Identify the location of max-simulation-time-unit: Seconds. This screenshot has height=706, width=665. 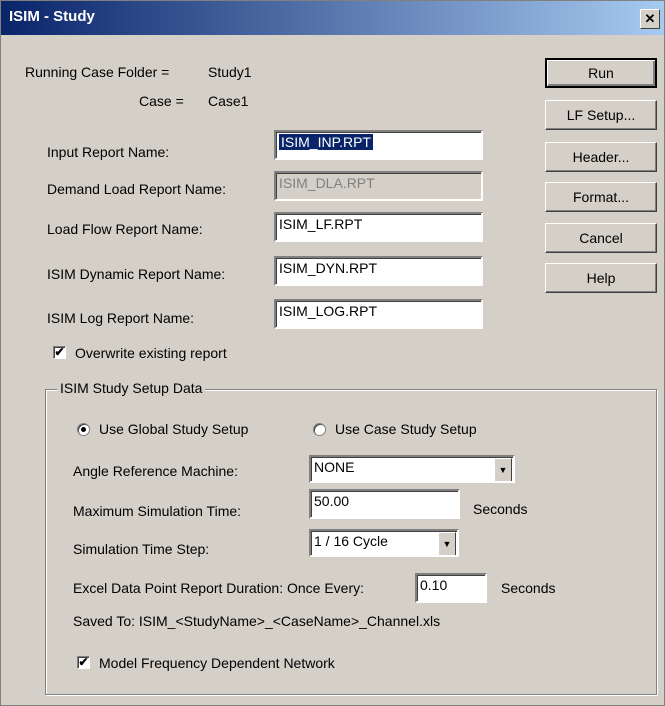
(500, 509).